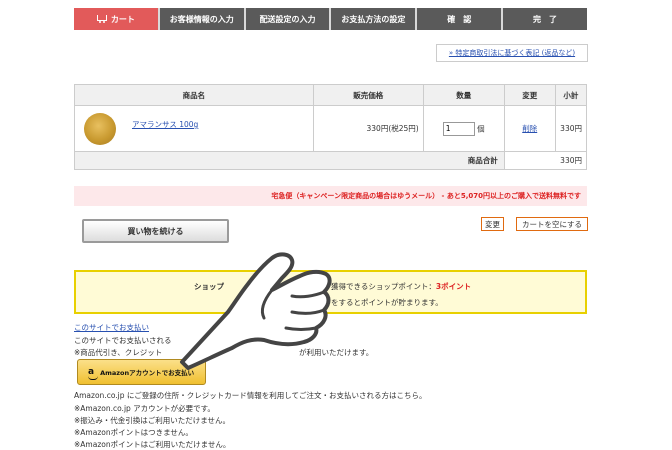  I want to click on pointing-hand-icon, so click(256, 311).